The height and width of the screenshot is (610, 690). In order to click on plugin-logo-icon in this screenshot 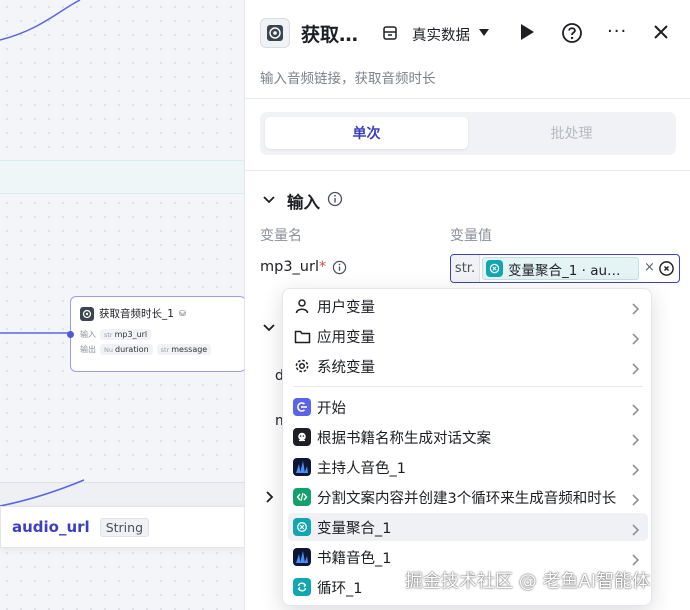, I will do `click(275, 33)`.